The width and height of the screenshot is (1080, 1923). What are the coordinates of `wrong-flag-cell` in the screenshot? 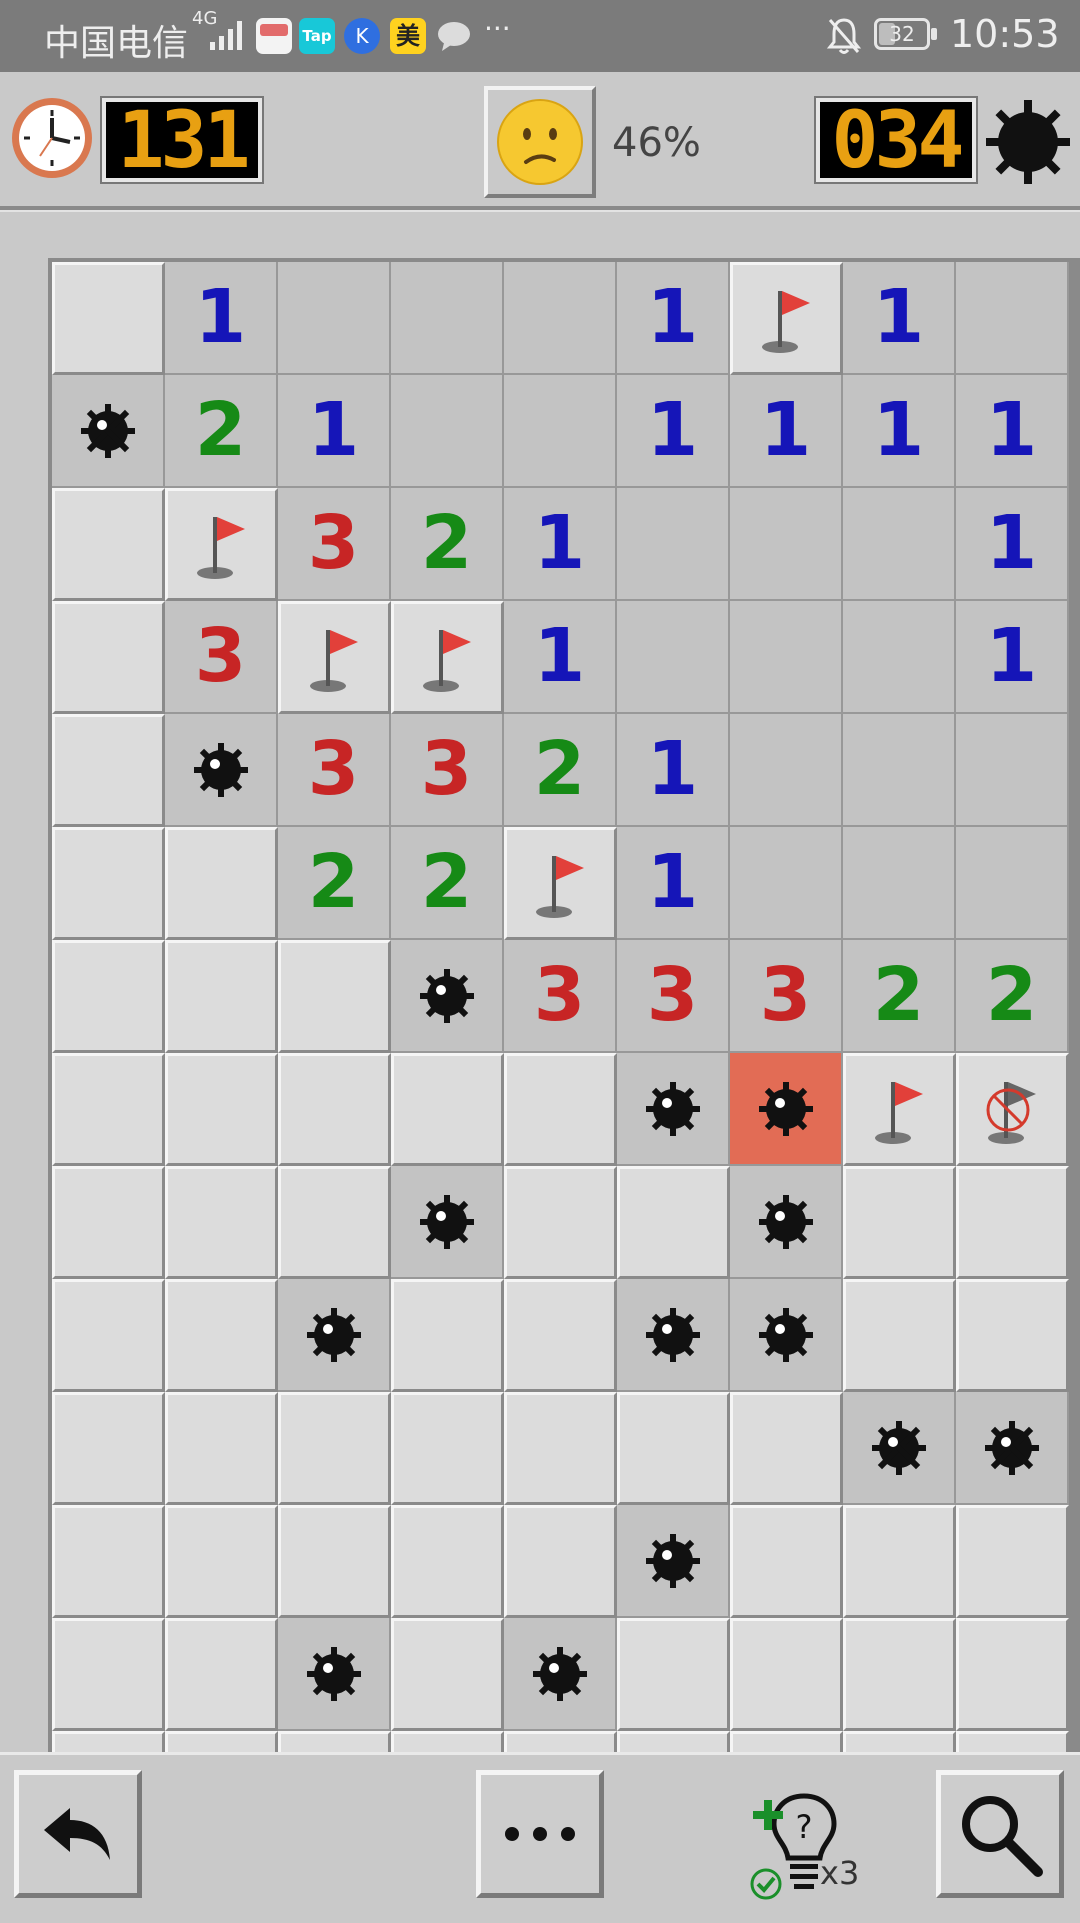 It's located at (1012, 1109).